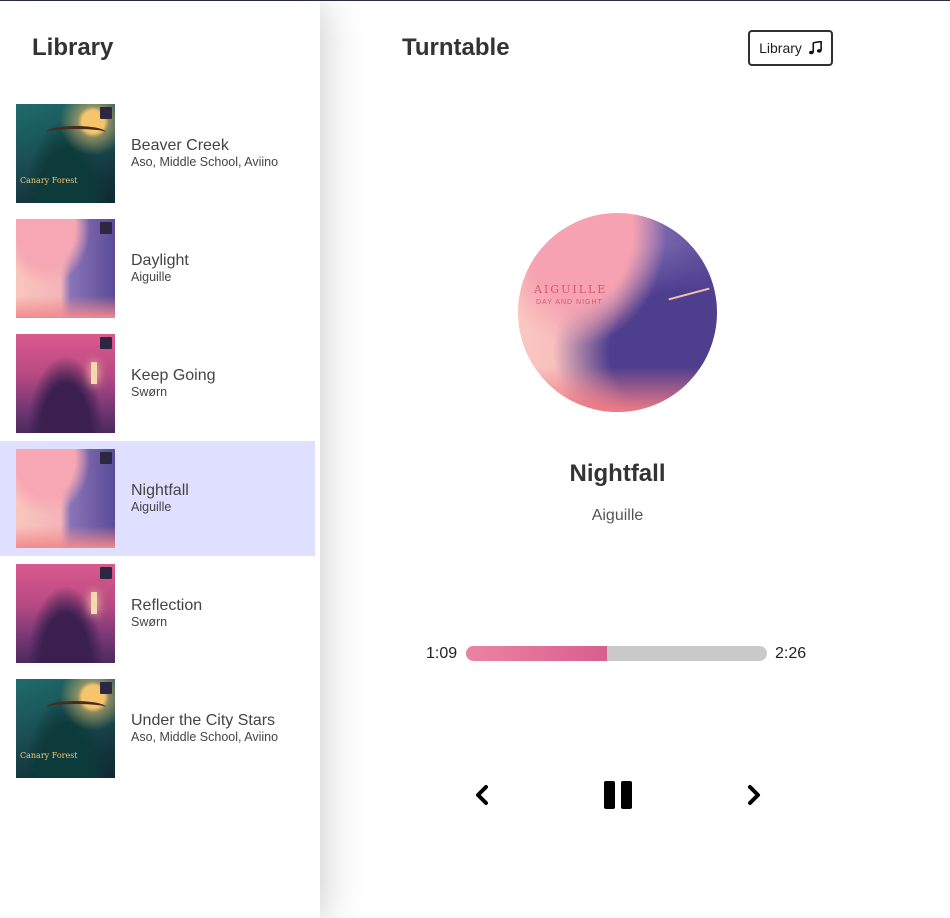 Image resolution: width=950 pixels, height=918 pixels. I want to click on library-toggle-button: Library, so click(790, 48).